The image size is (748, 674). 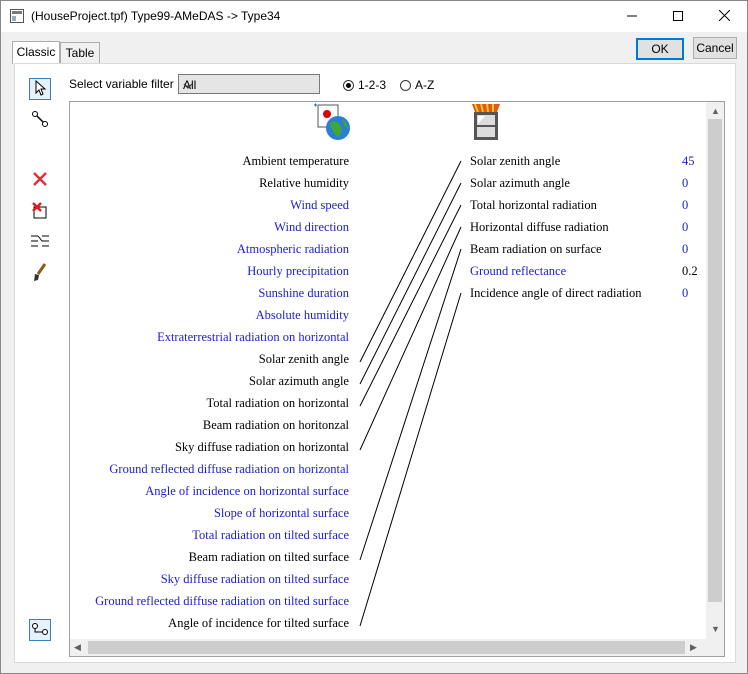 I want to click on maximize-button, so click(x=678, y=16).